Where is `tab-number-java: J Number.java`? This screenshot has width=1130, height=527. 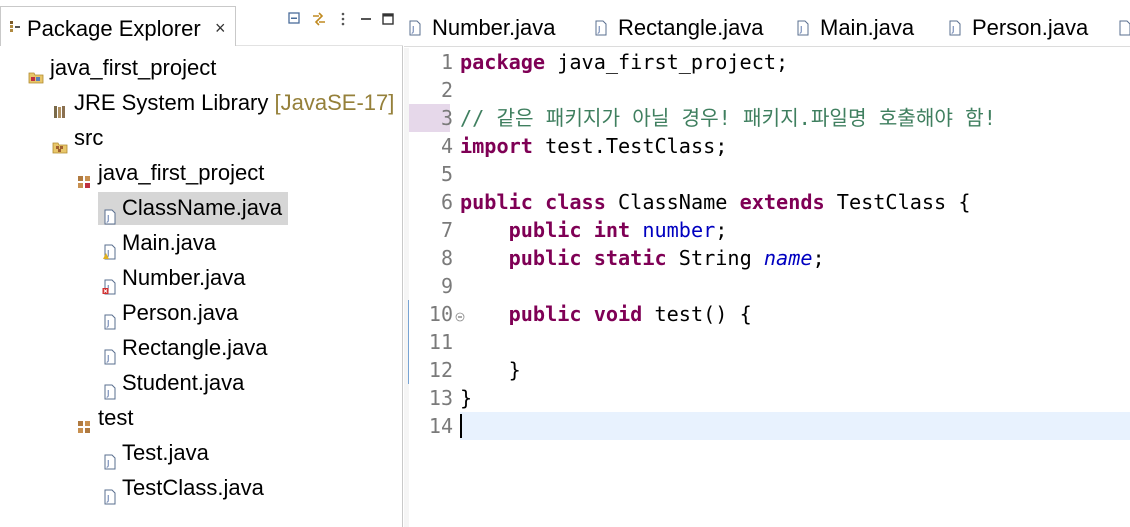 tab-number-java: J Number.java is located at coordinates (493, 27).